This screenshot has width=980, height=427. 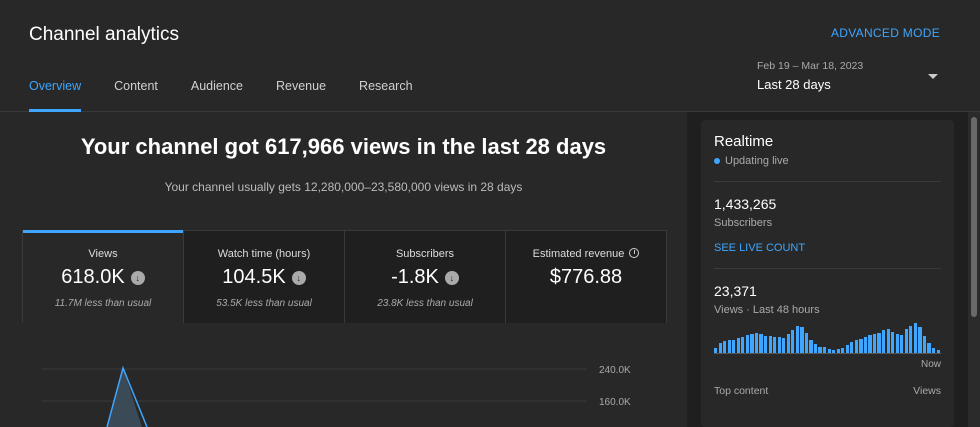 What do you see at coordinates (104, 34) in the screenshot?
I see `page-title: Channel analytics` at bounding box center [104, 34].